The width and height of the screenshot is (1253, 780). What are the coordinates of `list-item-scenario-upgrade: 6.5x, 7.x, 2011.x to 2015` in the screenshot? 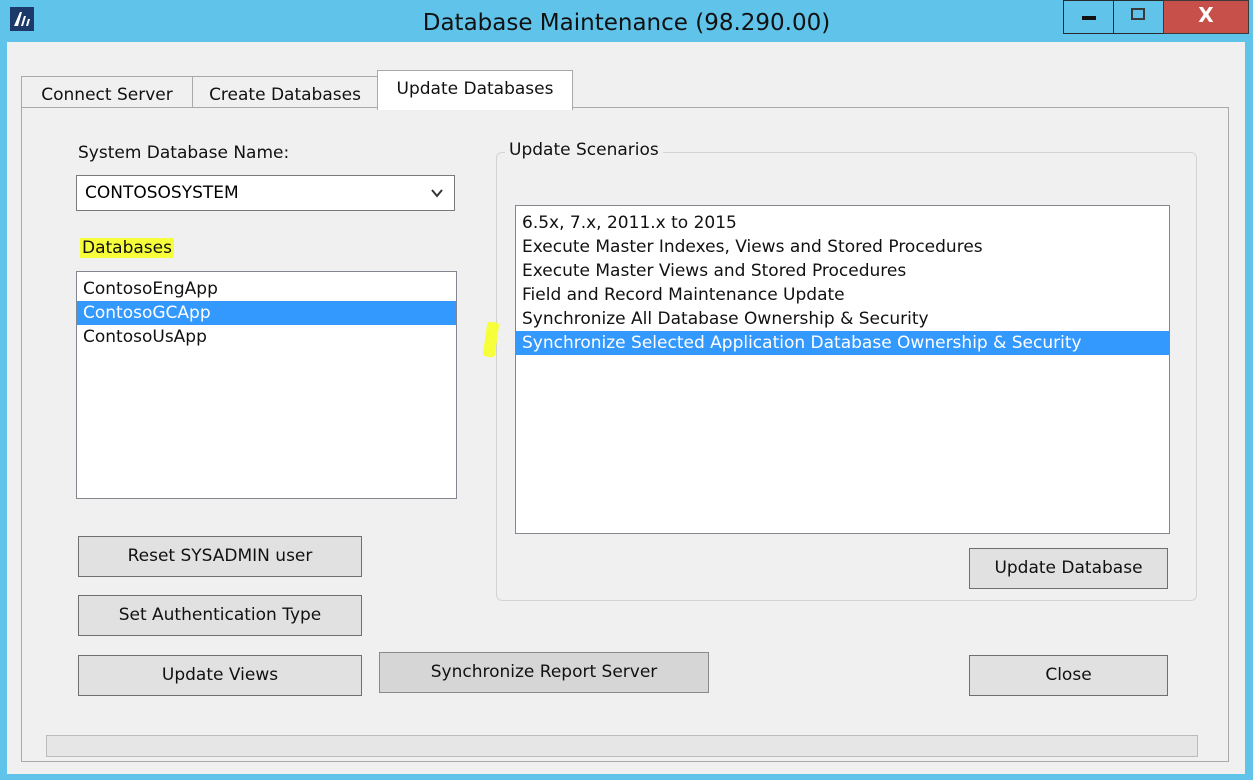 It's located at (842, 223).